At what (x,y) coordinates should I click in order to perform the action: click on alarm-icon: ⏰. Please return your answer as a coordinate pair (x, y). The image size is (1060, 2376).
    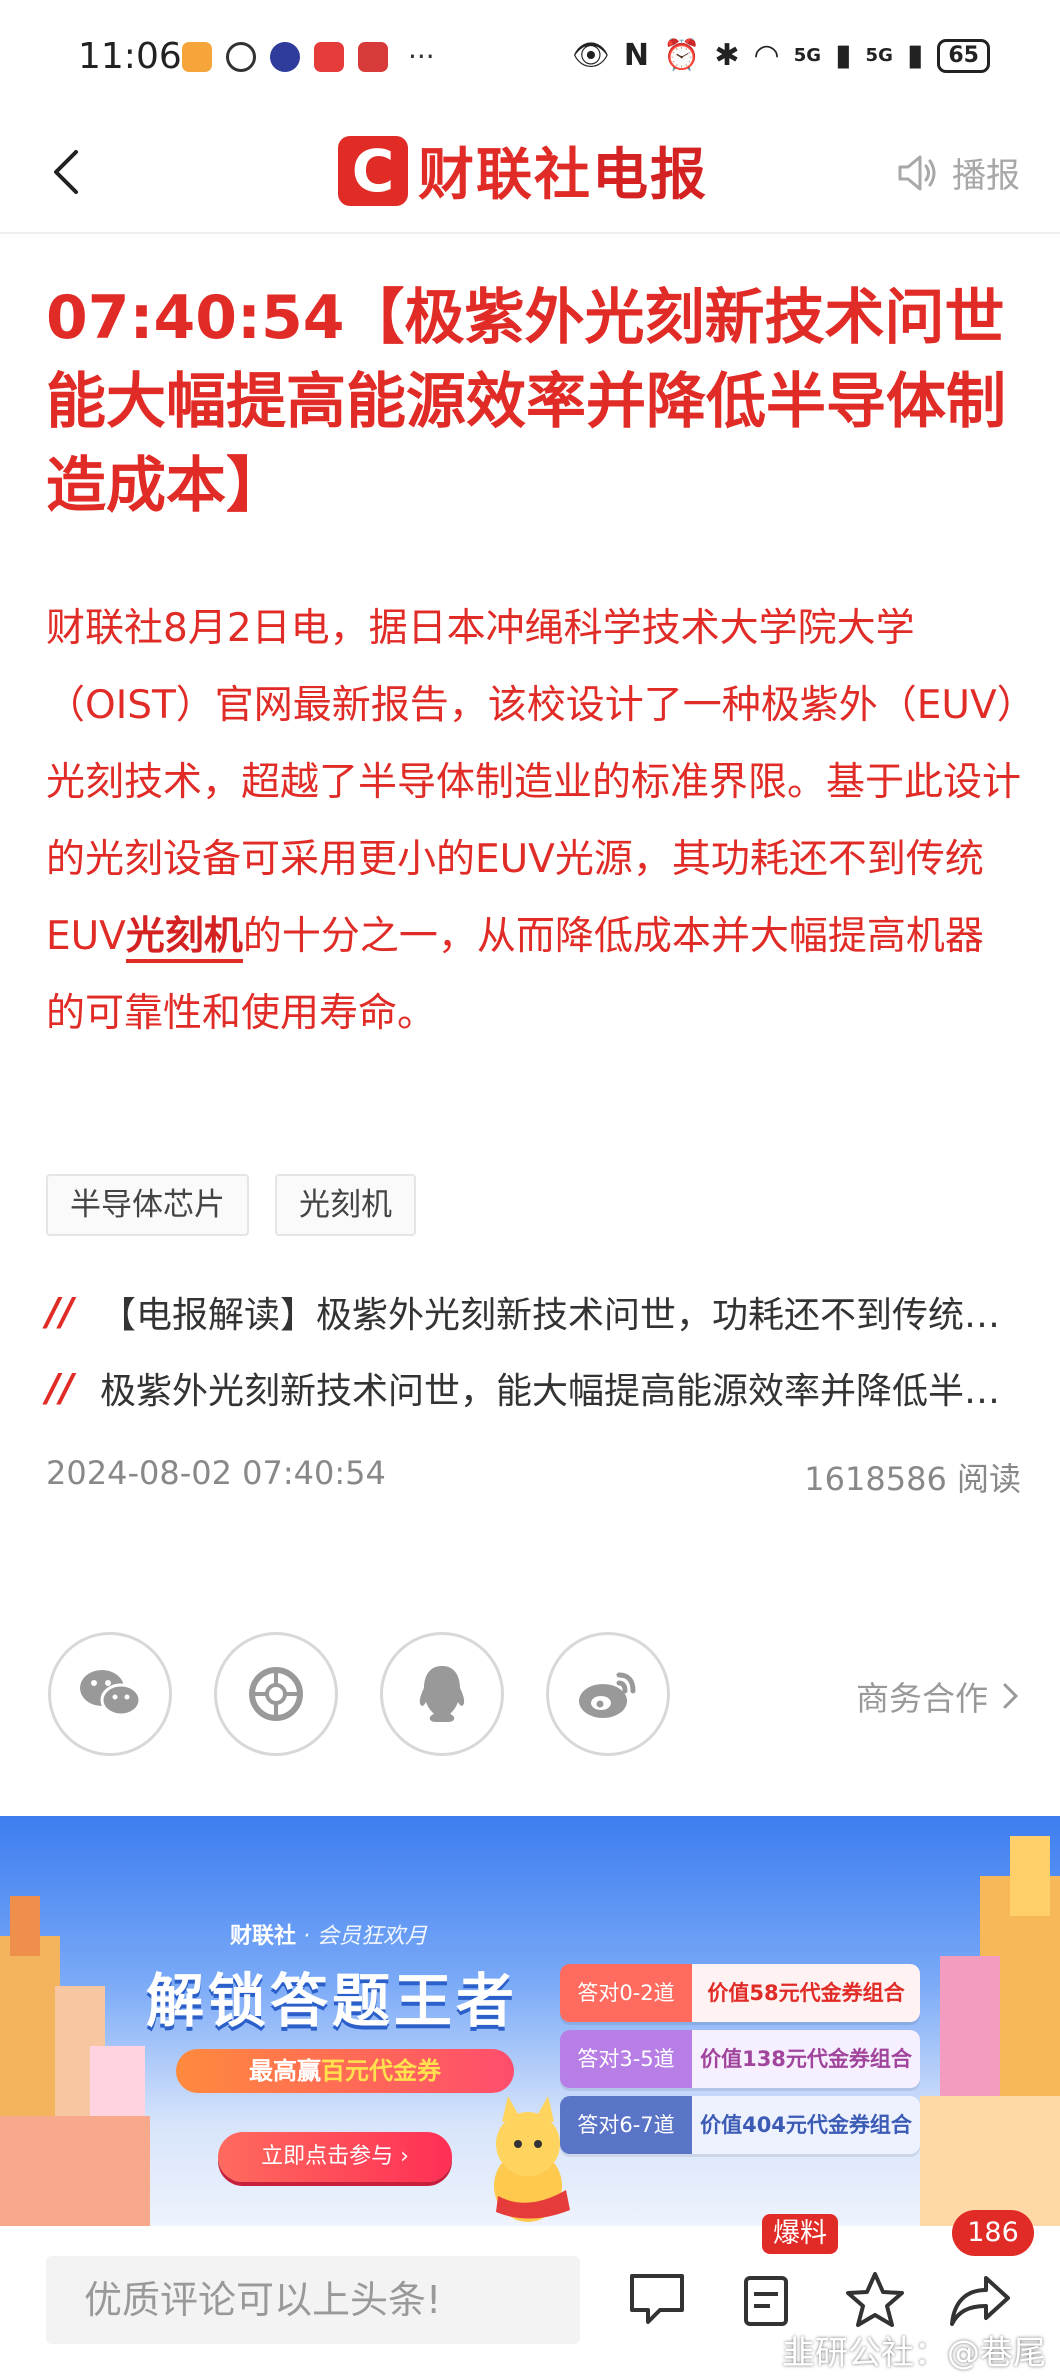
    Looking at the image, I should click on (682, 55).